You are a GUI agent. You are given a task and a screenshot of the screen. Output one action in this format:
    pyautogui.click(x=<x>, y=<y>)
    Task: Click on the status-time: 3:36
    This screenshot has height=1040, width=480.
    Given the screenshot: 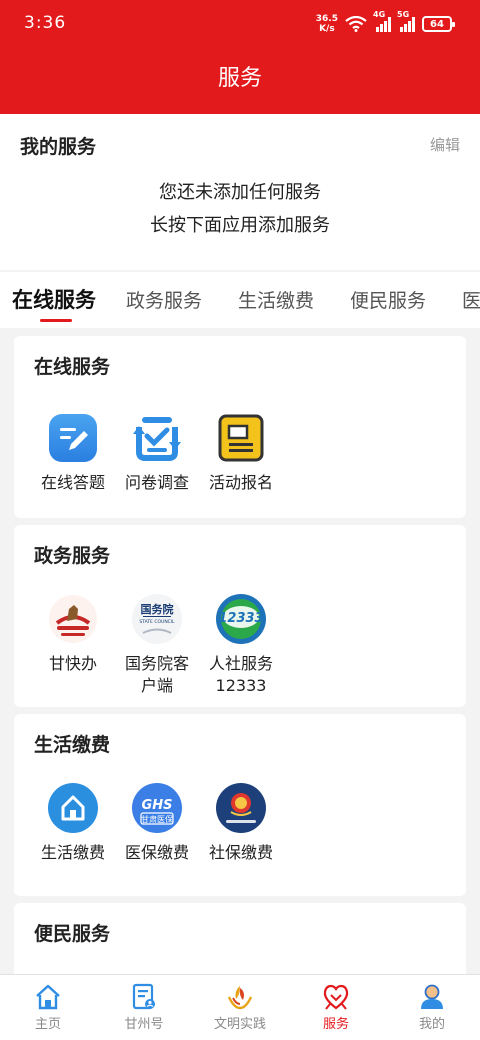 What is the action you would take?
    pyautogui.click(x=45, y=23)
    